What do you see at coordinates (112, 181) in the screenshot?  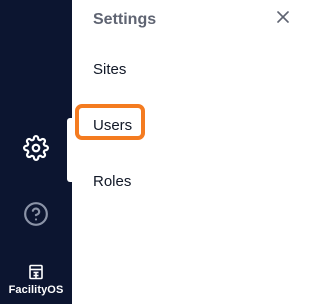 I see `menu-item-roles: Roles` at bounding box center [112, 181].